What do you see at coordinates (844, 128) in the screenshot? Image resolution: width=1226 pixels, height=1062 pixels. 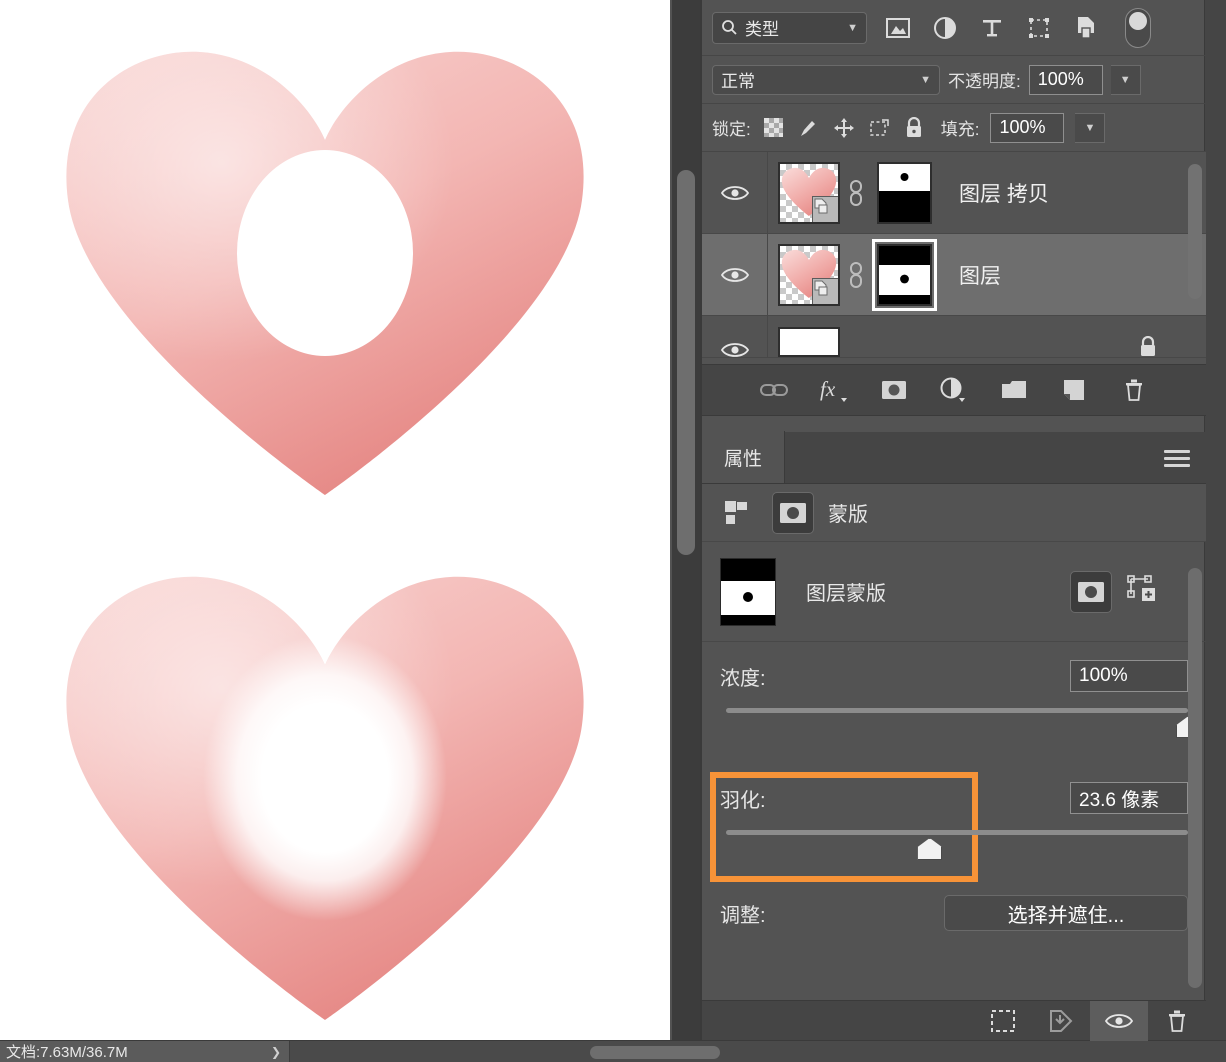 I see `position-lock-icon` at bounding box center [844, 128].